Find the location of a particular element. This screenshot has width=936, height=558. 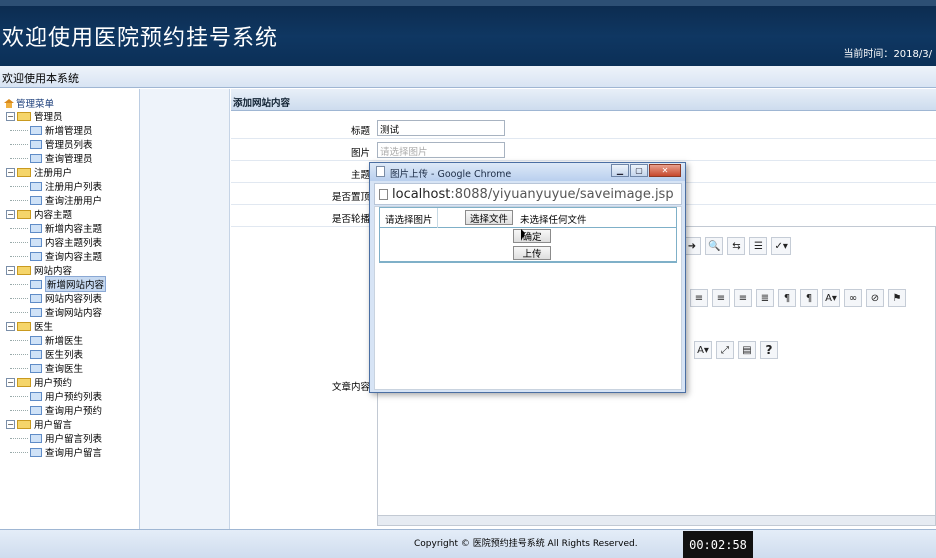

sidebar-item-label: 网站内容列表 is located at coordinates (74, 299).